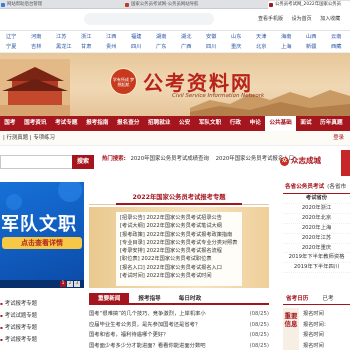 This screenshot has height=350, width=350. Describe the element at coordinates (169, 159) in the screenshot. I see `hot-item: 2020年国家公务员考试成绩查询` at that location.